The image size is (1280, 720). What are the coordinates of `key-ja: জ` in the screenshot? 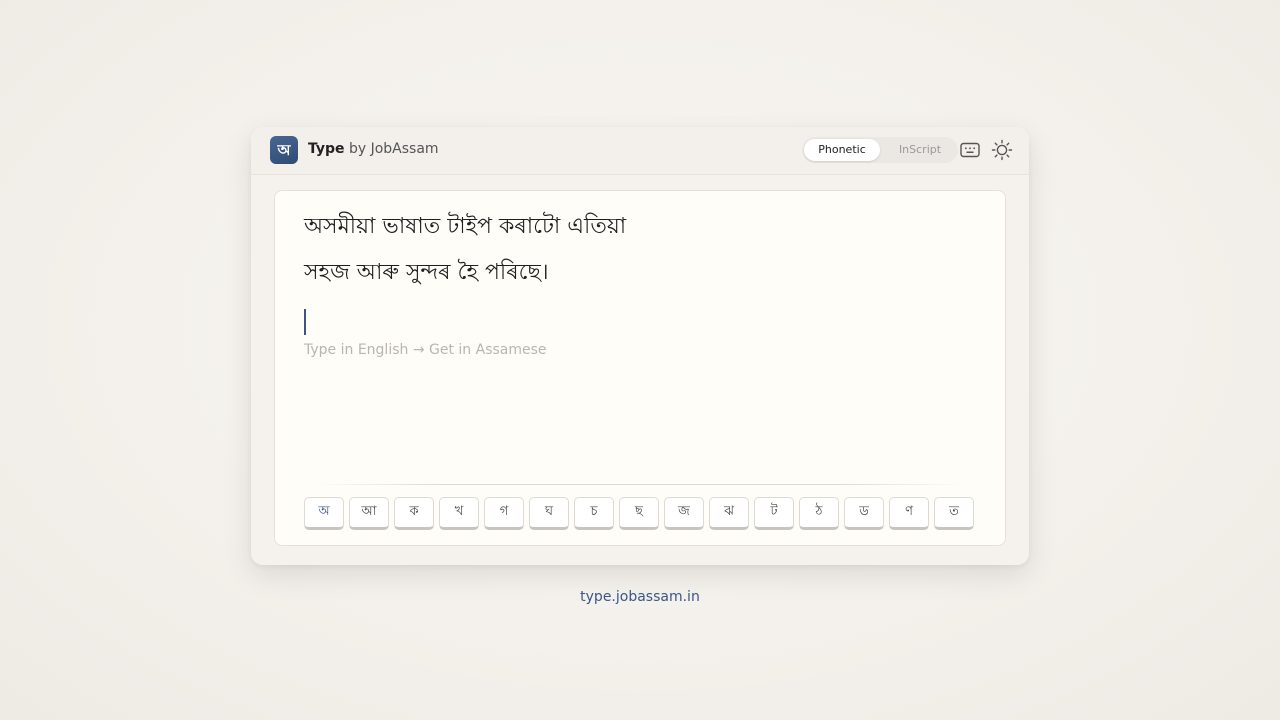 It's located at (684, 513).